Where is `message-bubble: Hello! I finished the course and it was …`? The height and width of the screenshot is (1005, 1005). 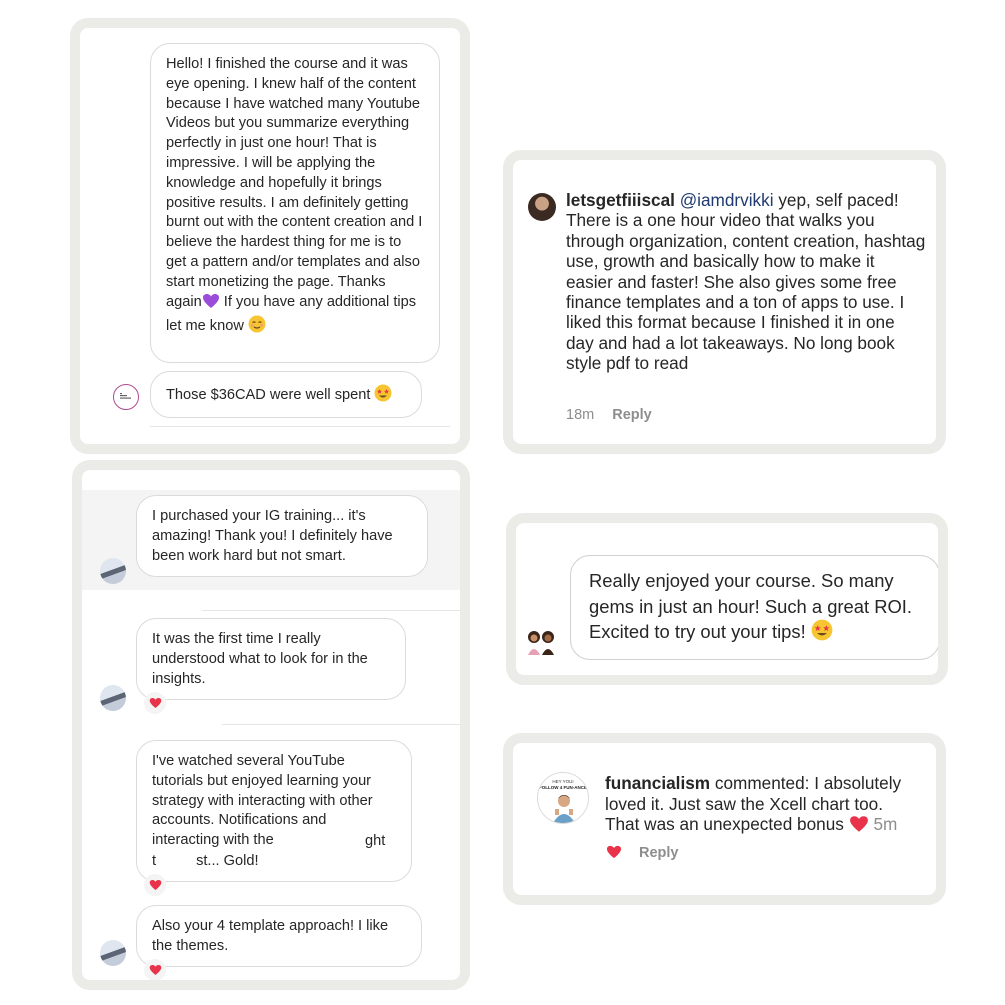
message-bubble: Hello! I finished the course and it was … is located at coordinates (295, 203).